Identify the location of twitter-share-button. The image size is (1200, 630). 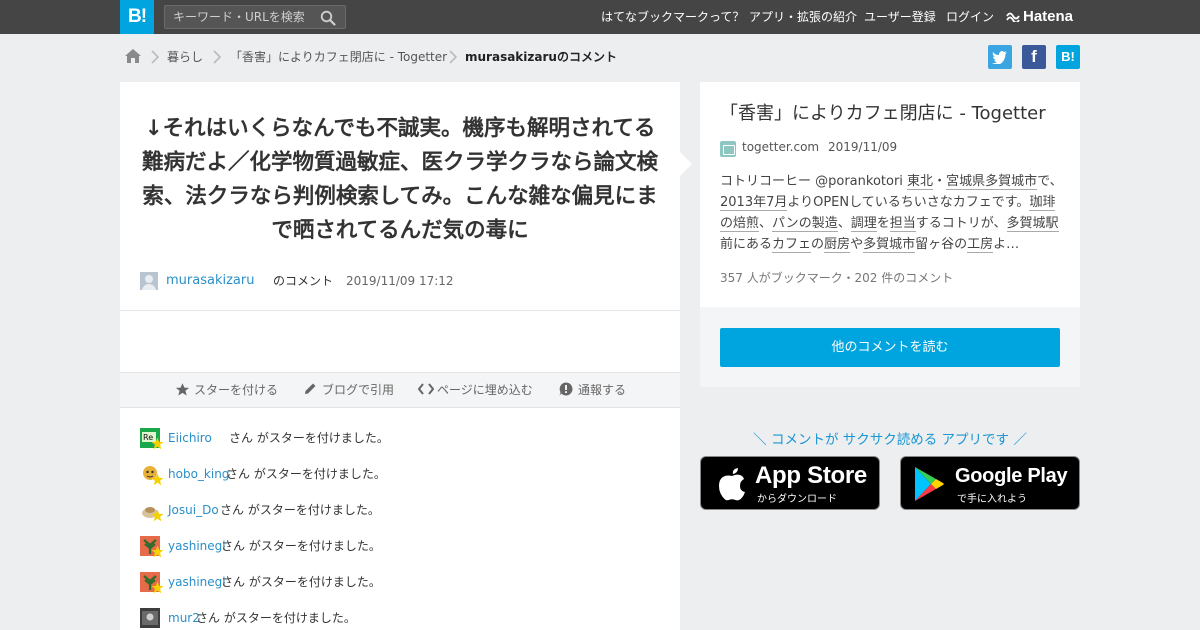
(1000, 57).